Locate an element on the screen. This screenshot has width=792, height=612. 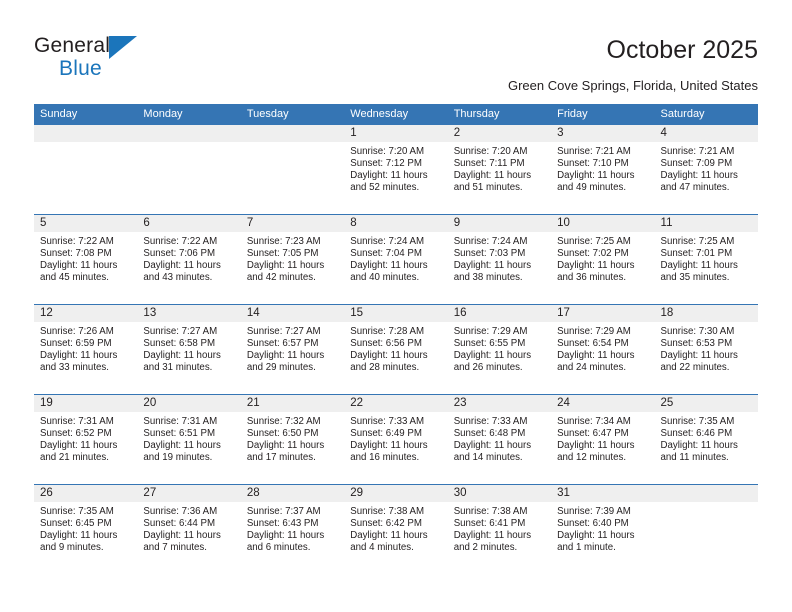
weekday-header-thursday: Thursday is located at coordinates (476, 114).